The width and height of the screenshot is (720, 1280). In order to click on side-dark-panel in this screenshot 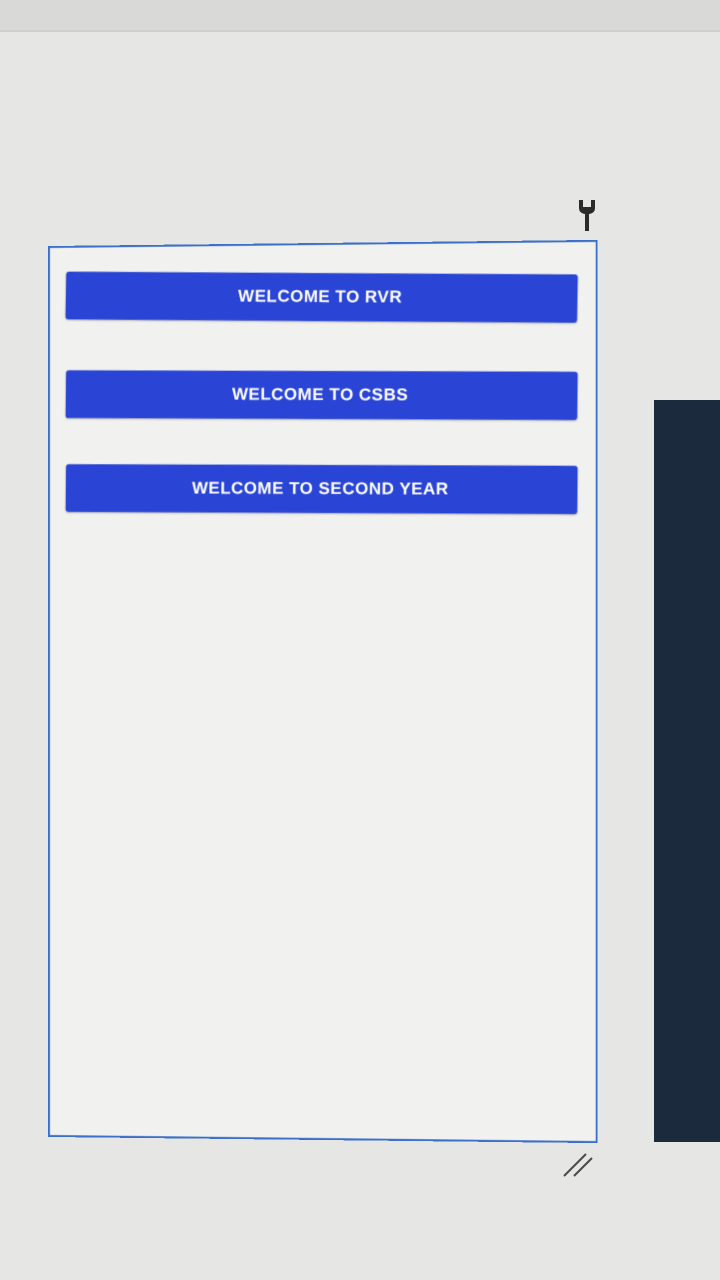, I will do `click(687, 771)`.